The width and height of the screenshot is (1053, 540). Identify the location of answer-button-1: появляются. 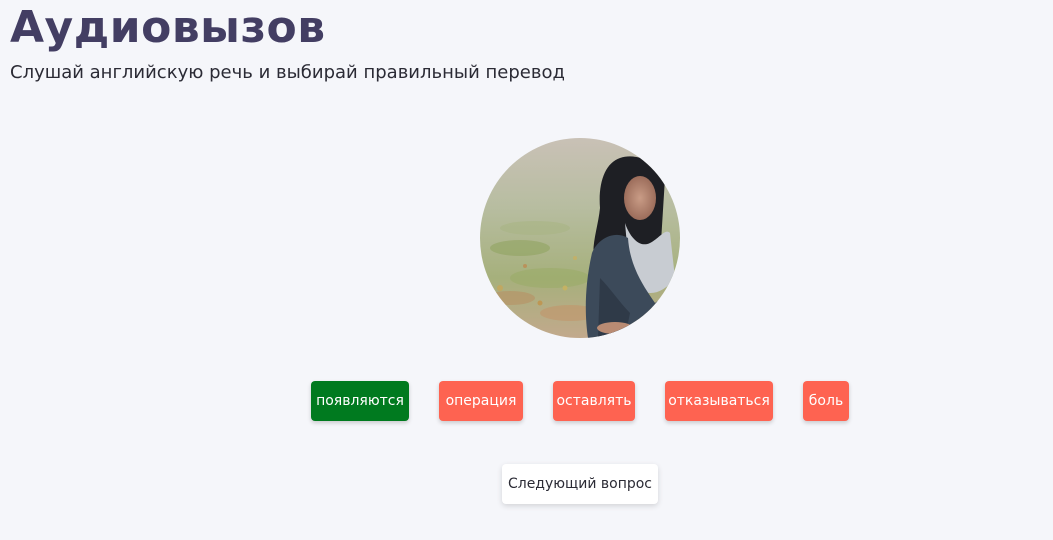
(360, 401).